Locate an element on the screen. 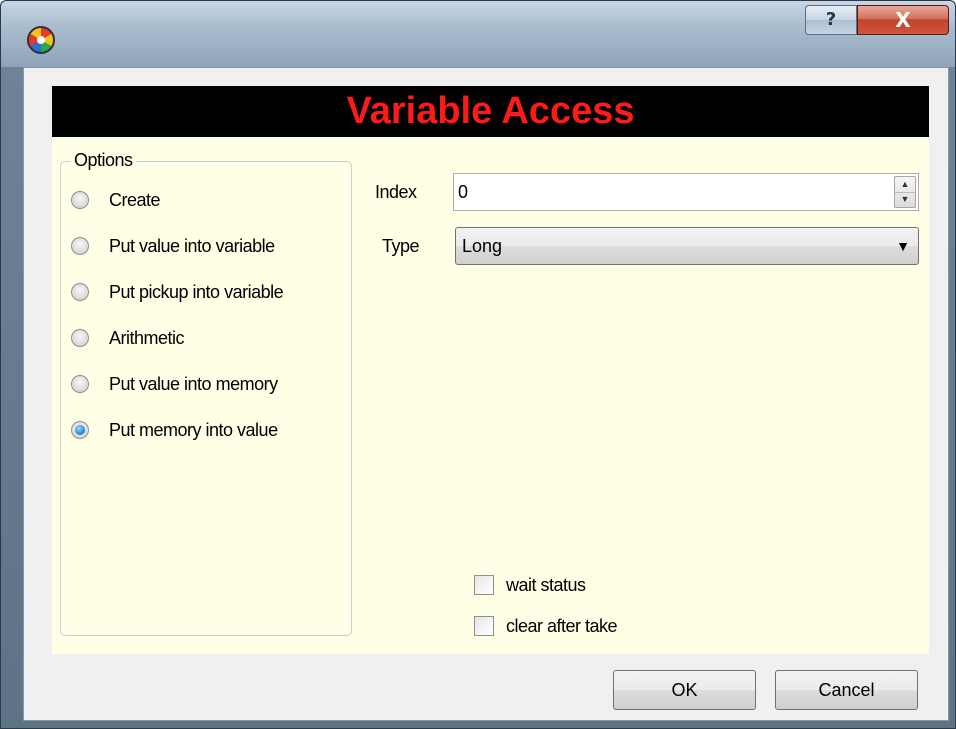  close-button: X is located at coordinates (903, 20).